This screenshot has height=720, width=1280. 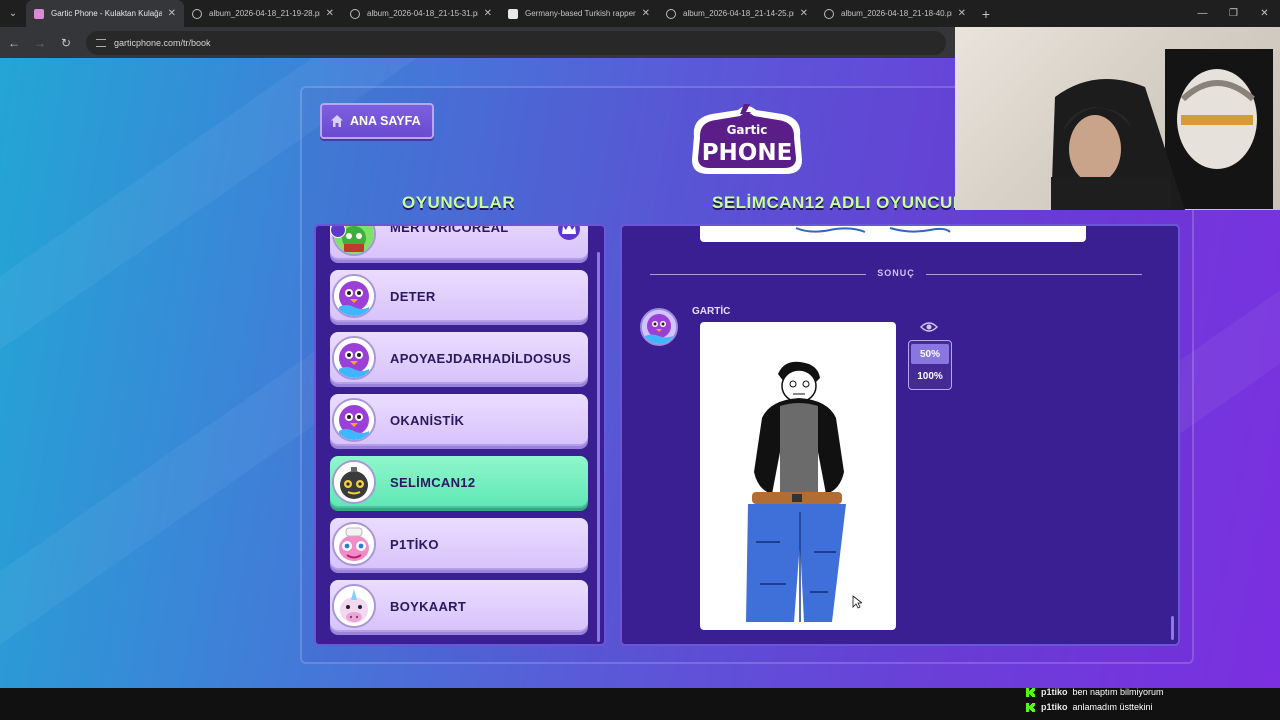 What do you see at coordinates (433, 482) in the screenshot?
I see `player-name: SELİMCAN12` at bounding box center [433, 482].